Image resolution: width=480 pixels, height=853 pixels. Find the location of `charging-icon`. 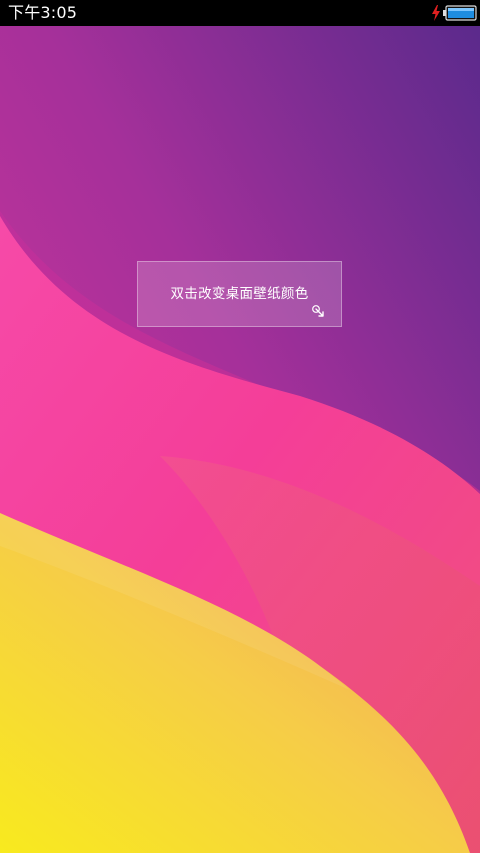

charging-icon is located at coordinates (436, 13).